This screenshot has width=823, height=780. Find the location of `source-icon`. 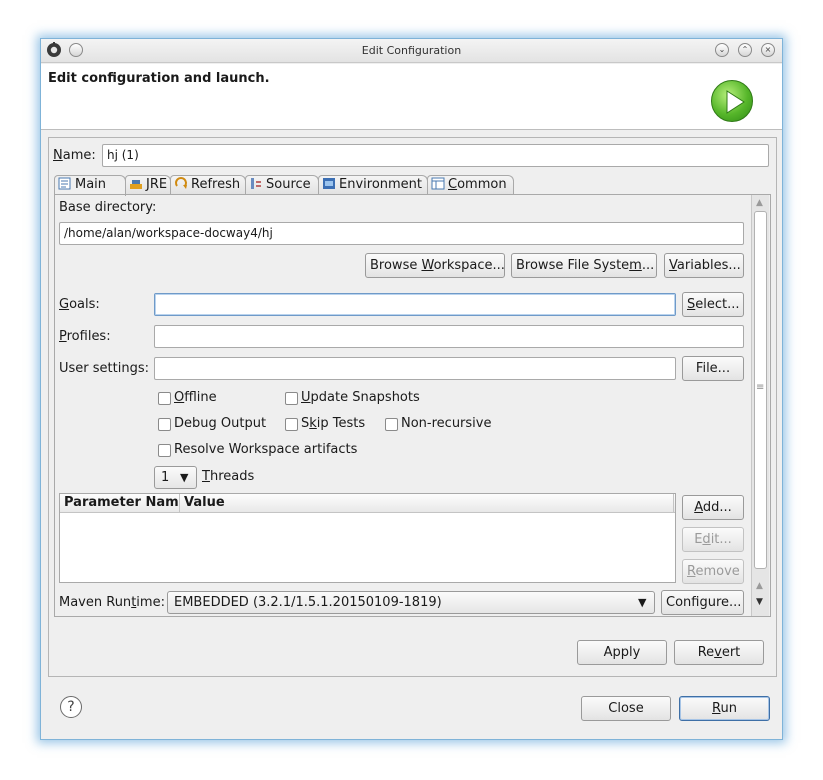

source-icon is located at coordinates (256, 183).